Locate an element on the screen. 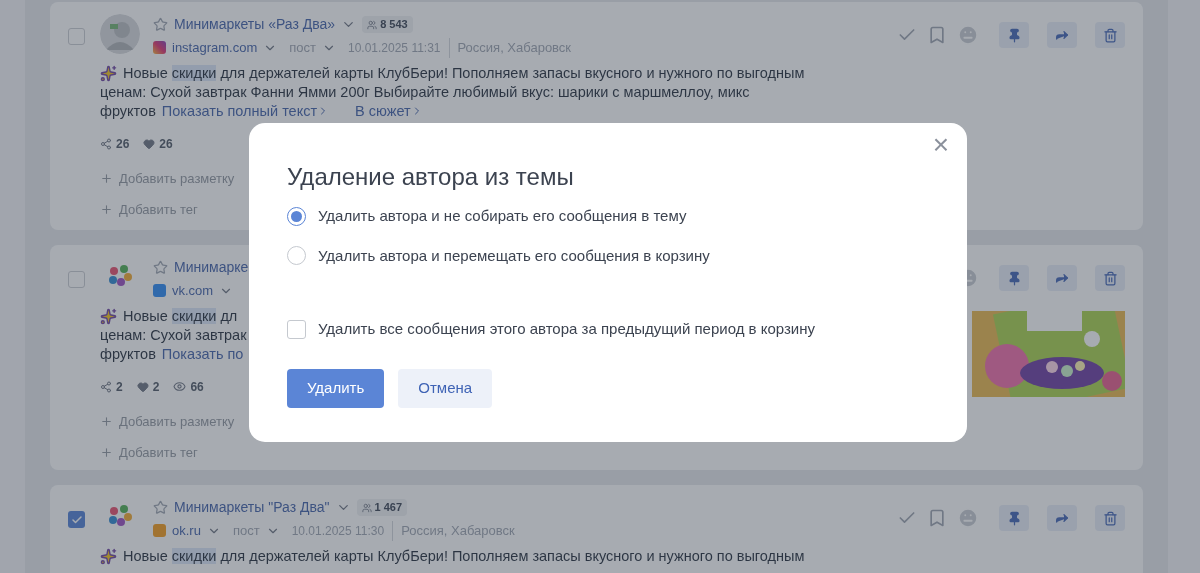 The image size is (1200, 573). close-button: × is located at coordinates (940, 145).